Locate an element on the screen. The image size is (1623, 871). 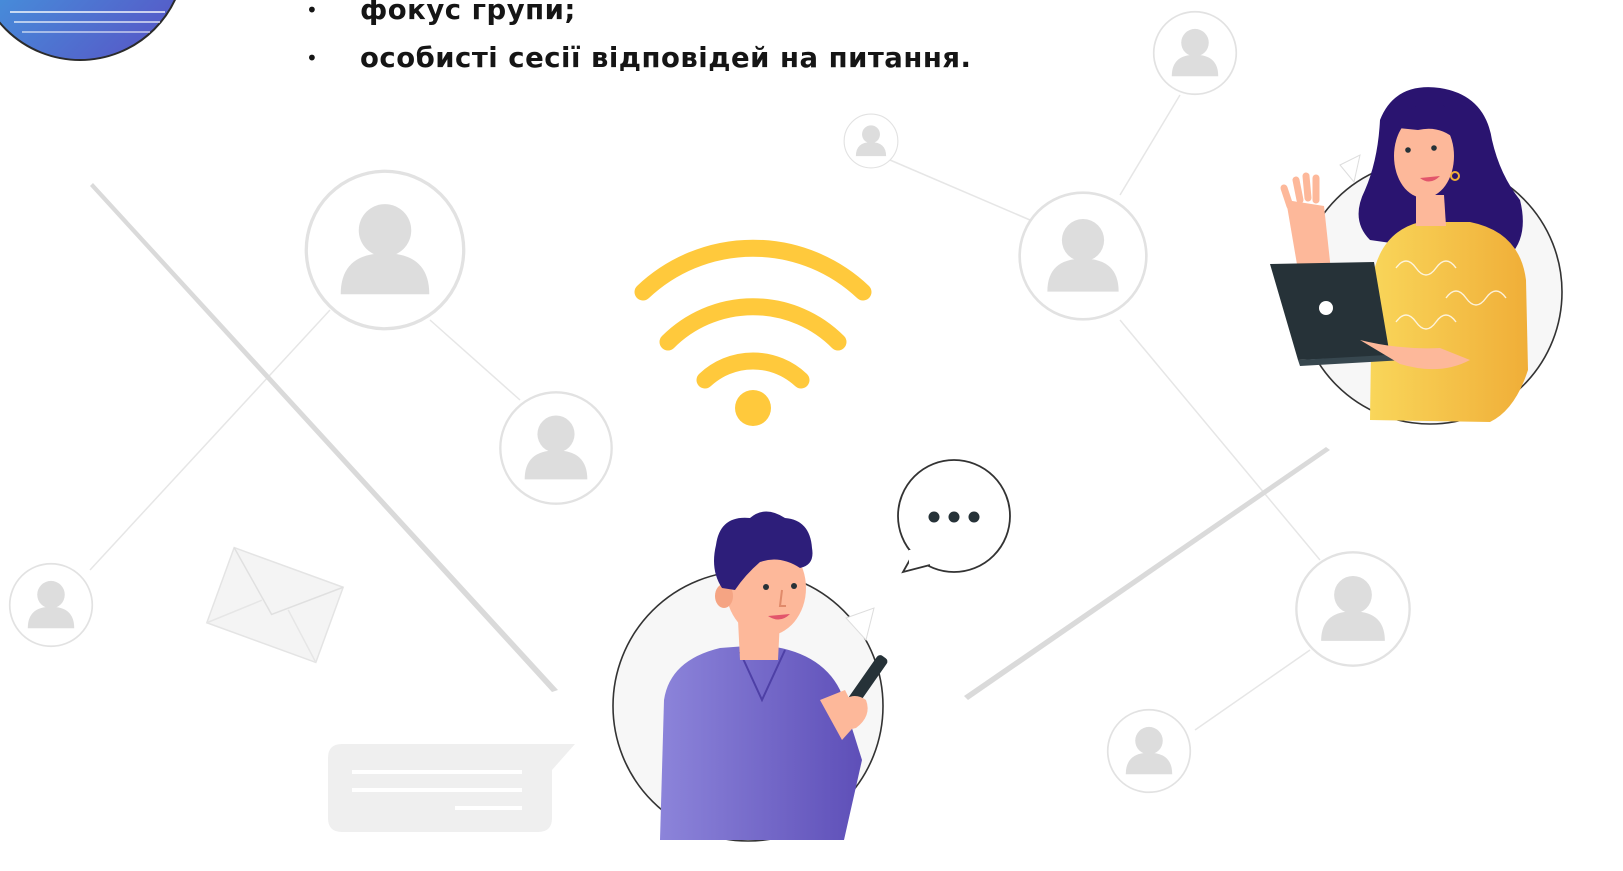
wifi-icon is located at coordinates (753, 332).